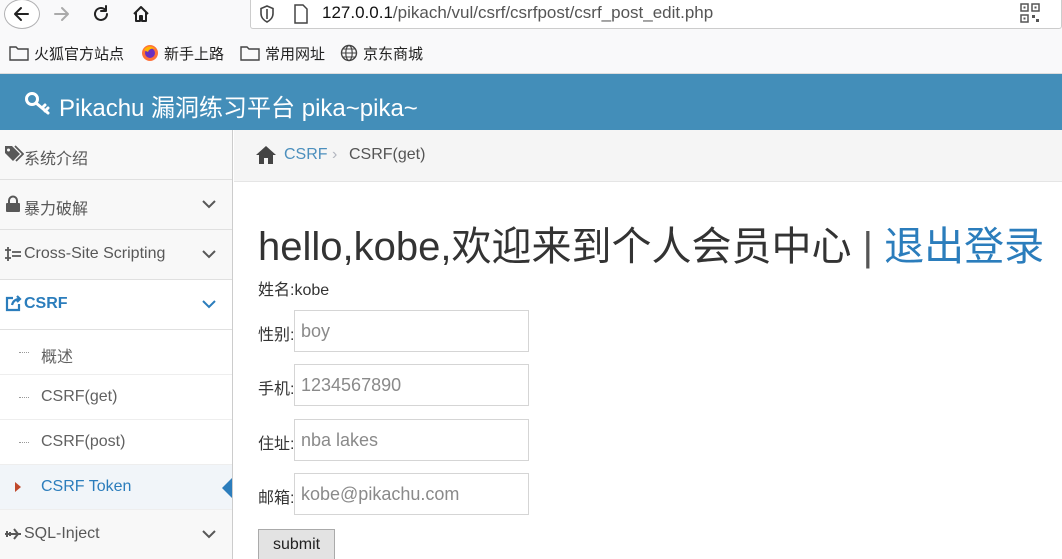  I want to click on sidebar-subitem-csrf-post: CSRF(post), so click(116, 442).